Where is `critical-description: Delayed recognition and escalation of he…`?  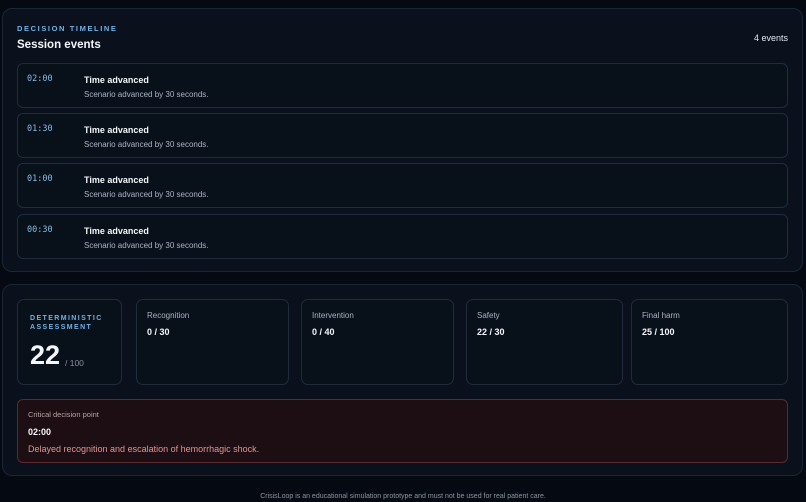 critical-description: Delayed recognition and escalation of he… is located at coordinates (144, 449).